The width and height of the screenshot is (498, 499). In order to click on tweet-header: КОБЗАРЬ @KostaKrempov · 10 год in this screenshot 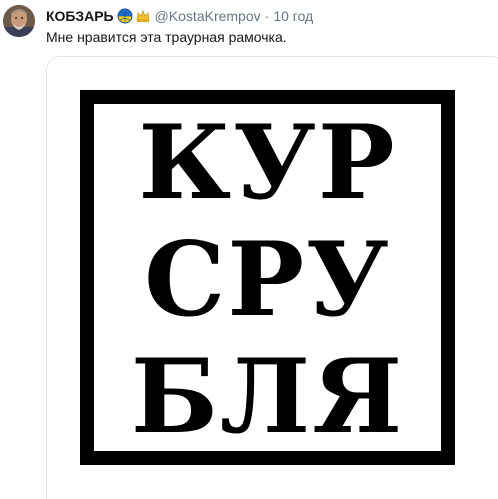, I will do `click(179, 16)`.